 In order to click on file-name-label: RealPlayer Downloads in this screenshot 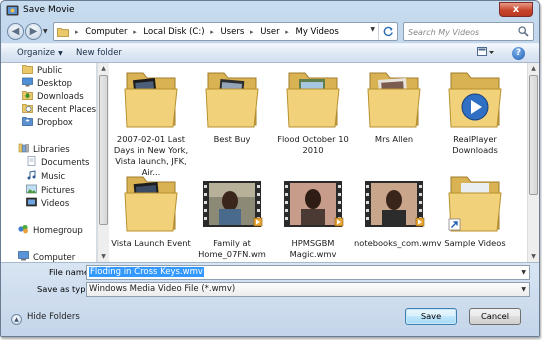, I will do `click(475, 144)`.